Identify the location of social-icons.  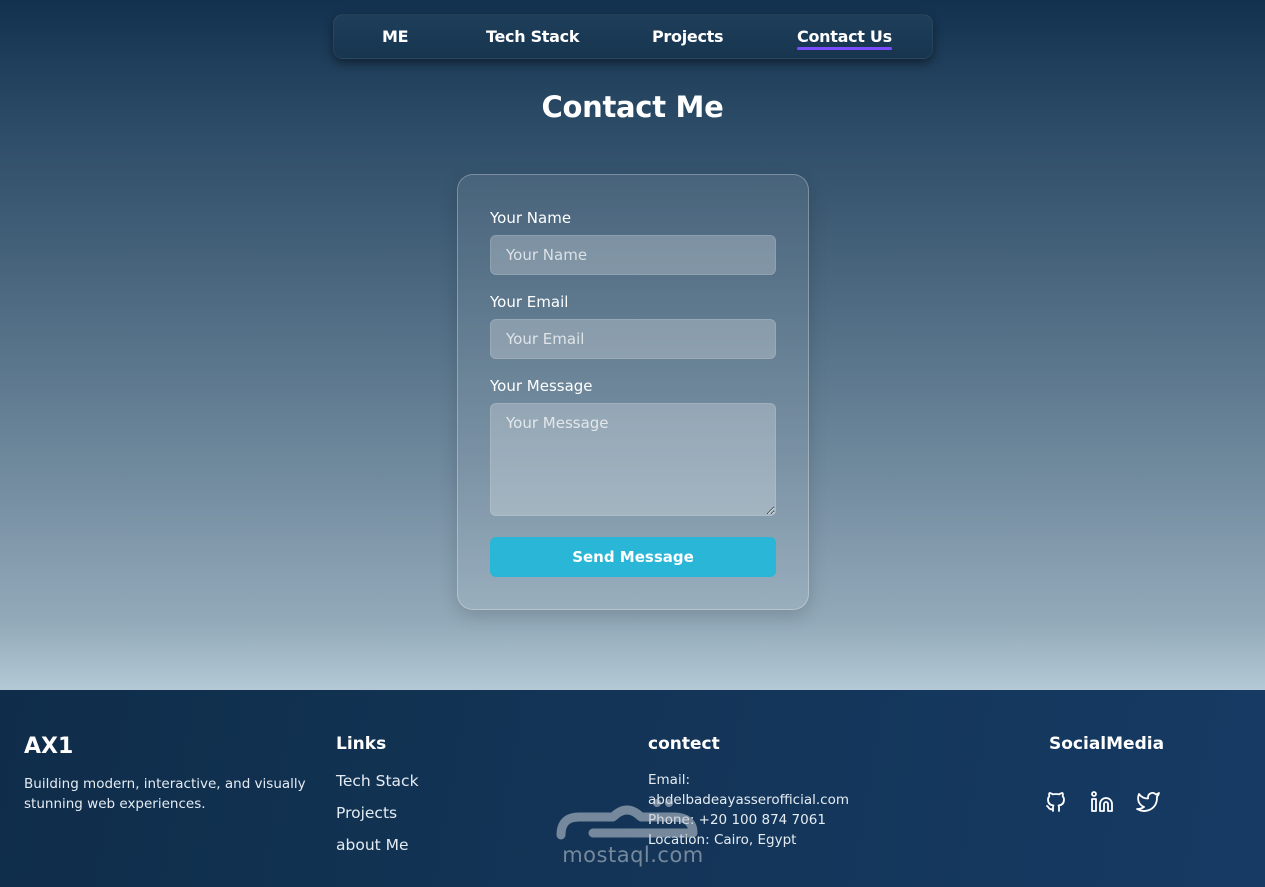
(1102, 802).